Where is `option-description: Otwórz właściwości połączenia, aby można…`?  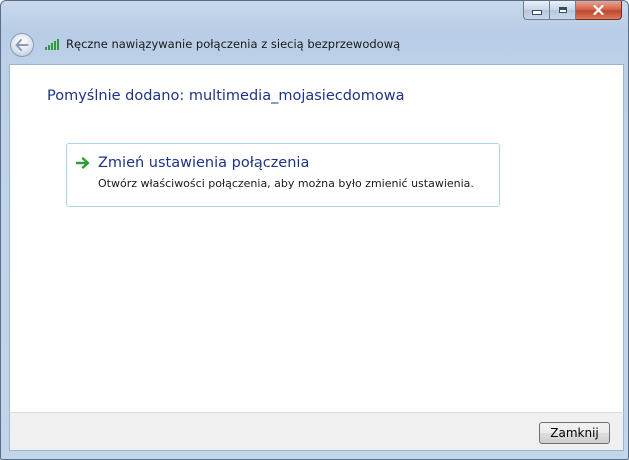
option-description: Otwórz właściwości połączenia, aby można… is located at coordinates (286, 183).